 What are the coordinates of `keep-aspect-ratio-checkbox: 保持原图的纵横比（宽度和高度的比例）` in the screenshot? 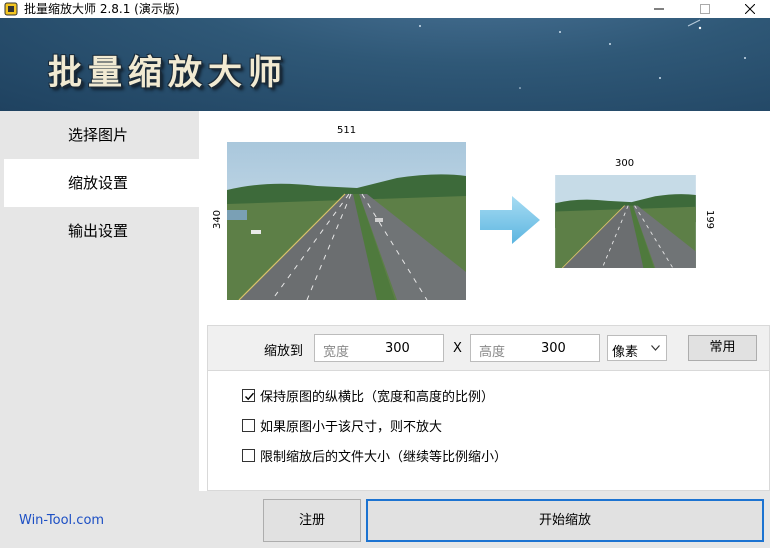 It's located at (368, 395).